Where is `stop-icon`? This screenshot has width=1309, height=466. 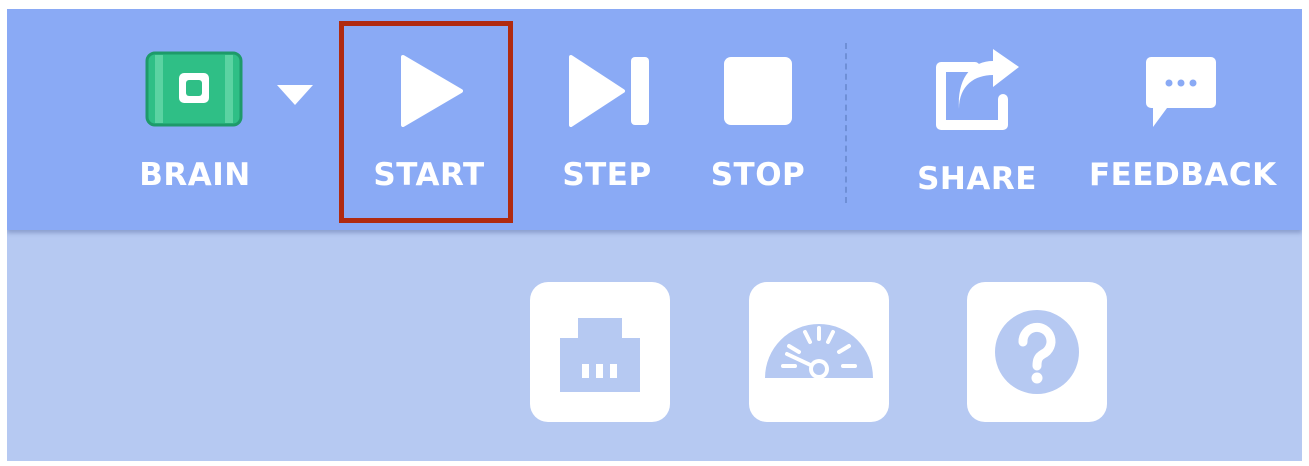 stop-icon is located at coordinates (758, 91).